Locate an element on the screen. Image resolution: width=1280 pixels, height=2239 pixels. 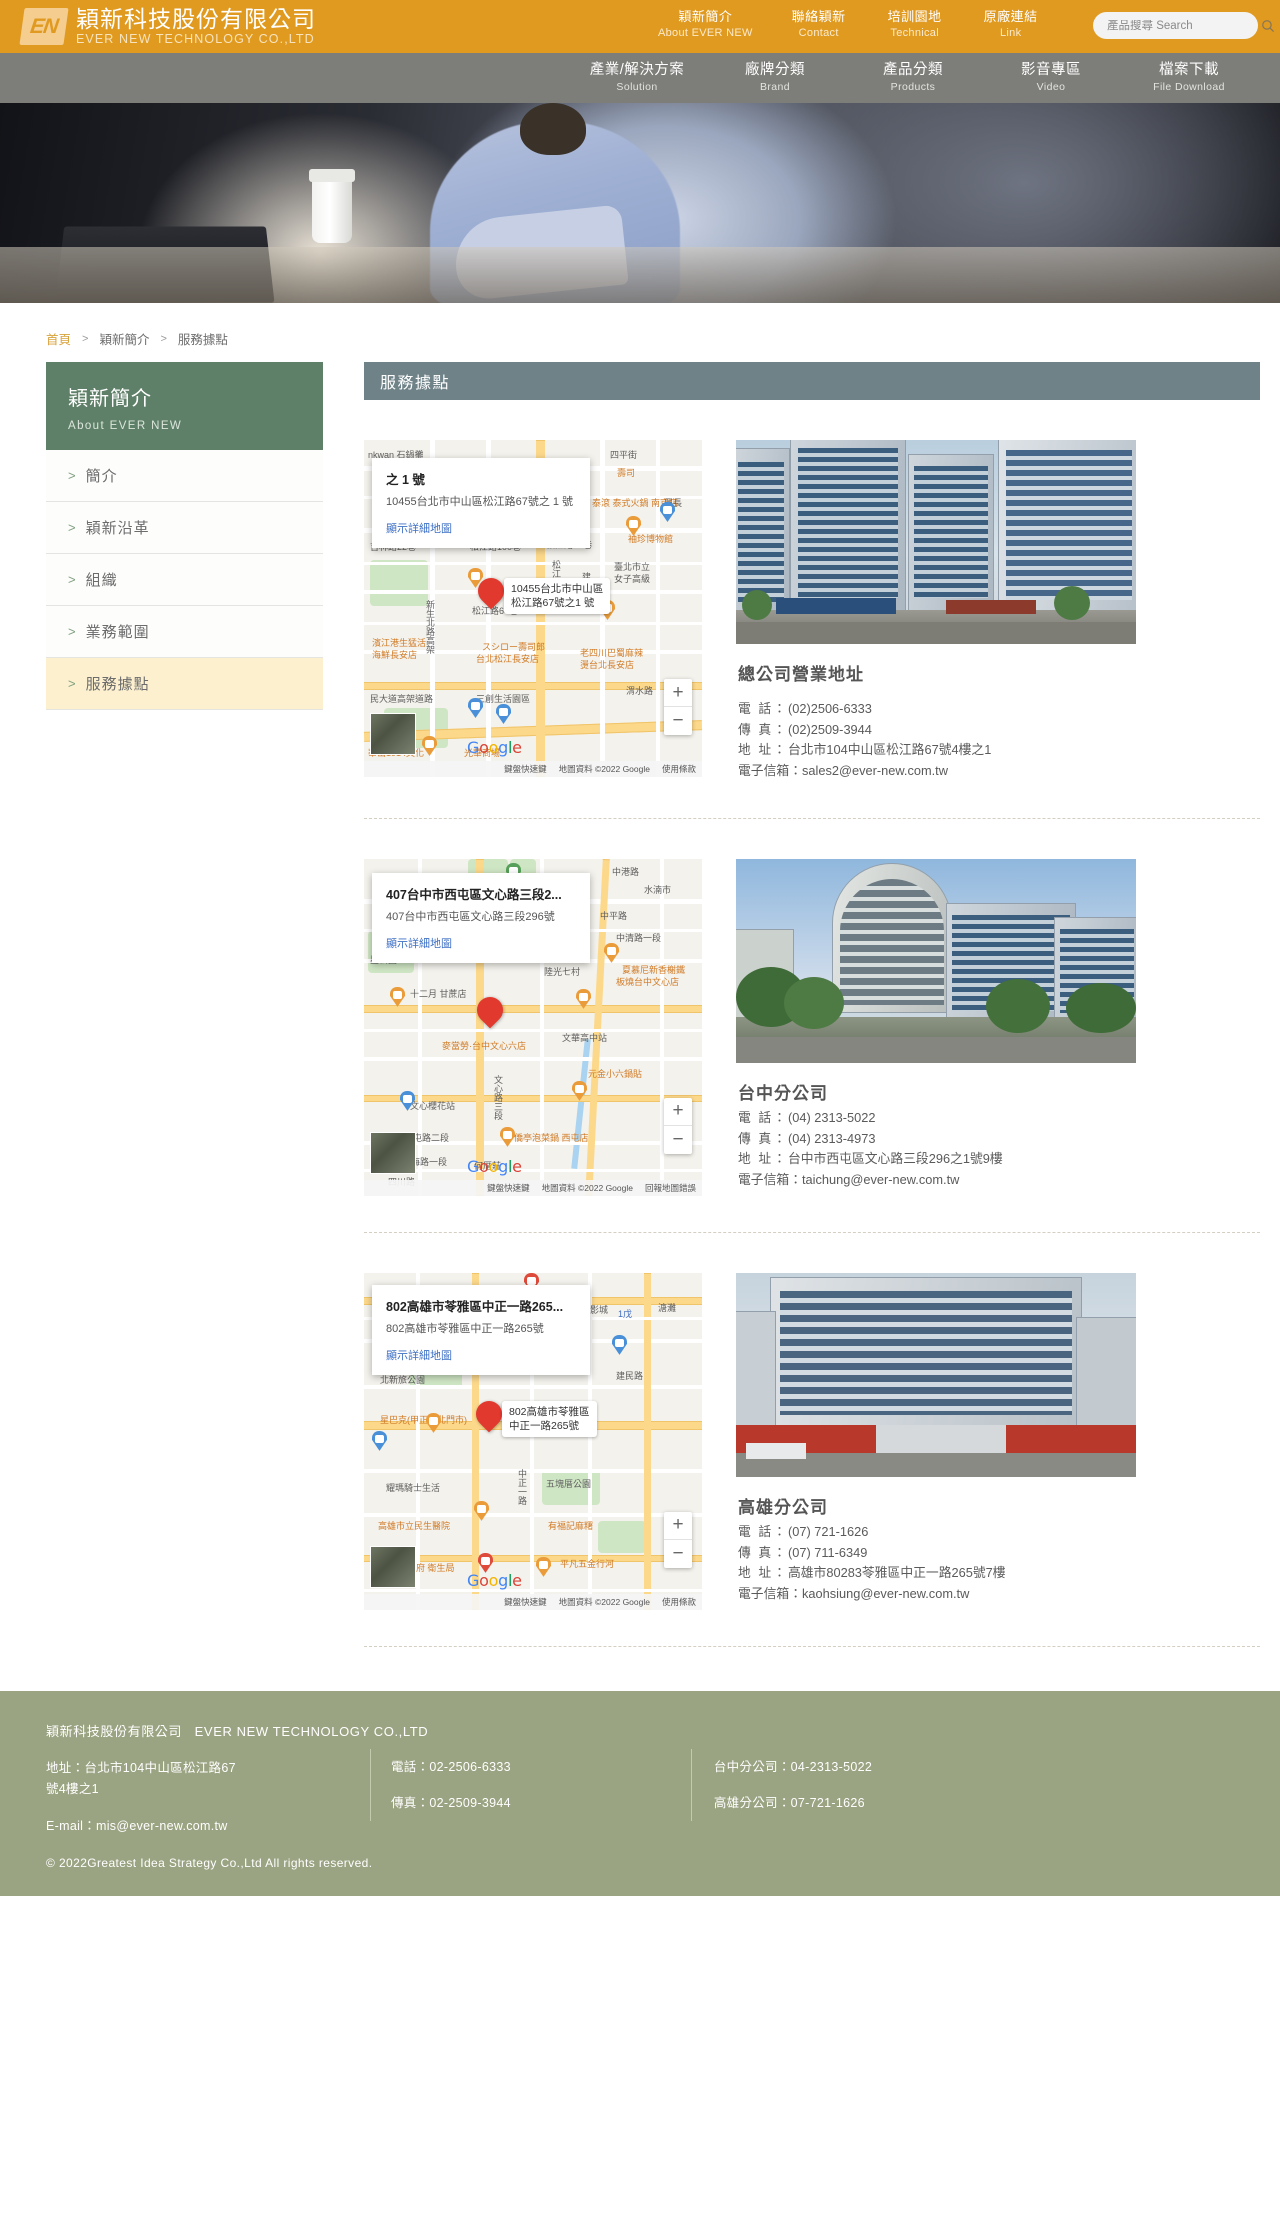
sidebar-item-business-scope: > 業務範圍 is located at coordinates (184, 632).